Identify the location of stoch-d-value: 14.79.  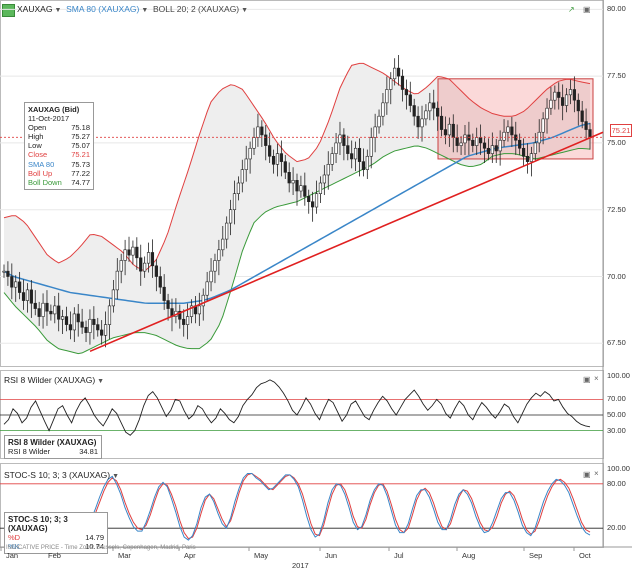
(94, 537).